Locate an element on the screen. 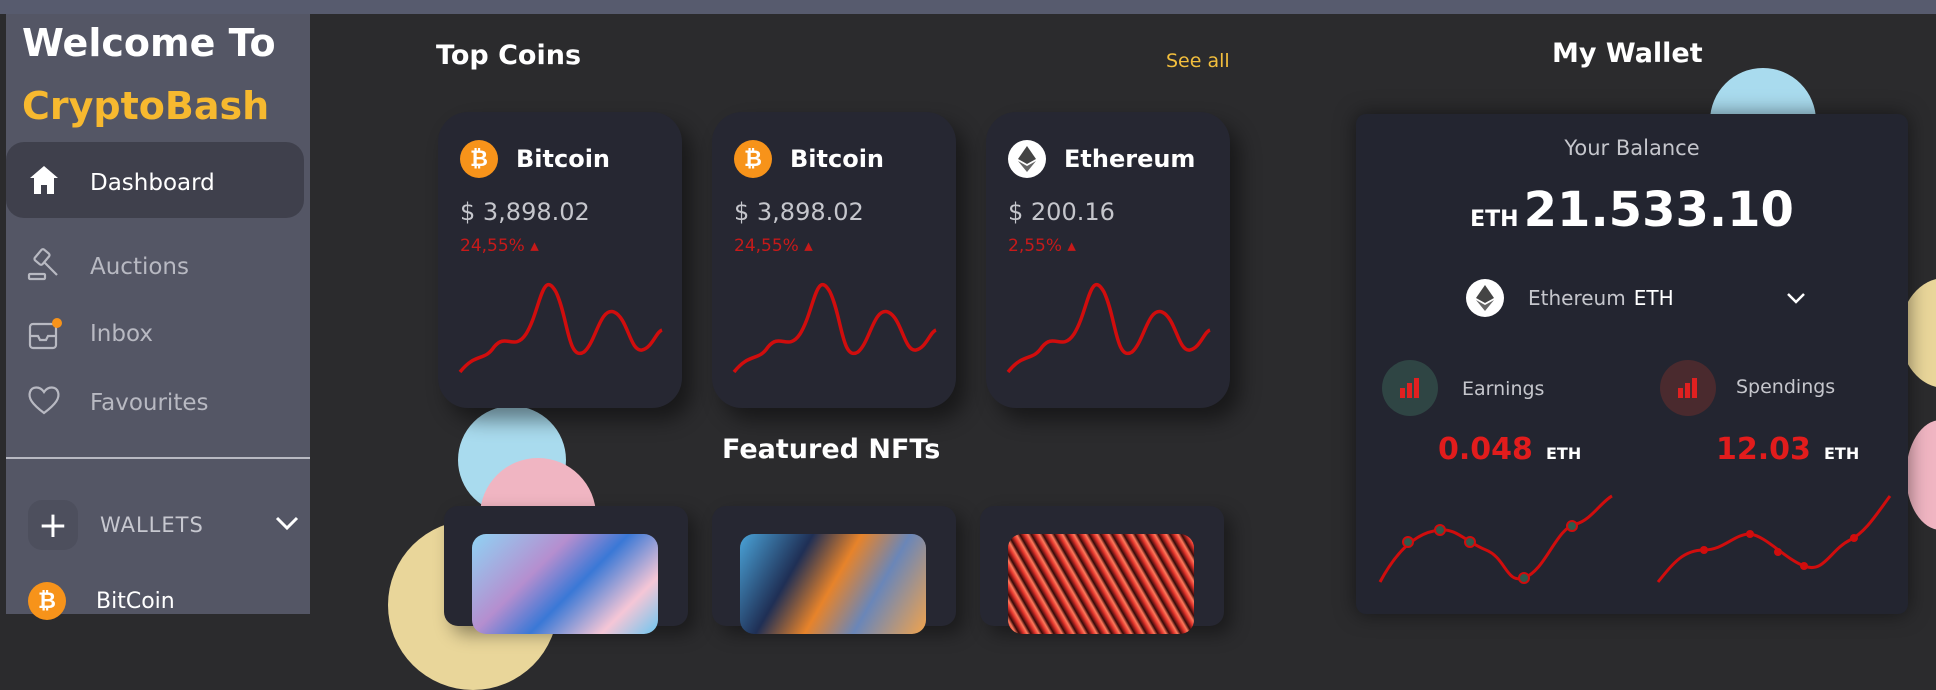 The image size is (1936, 690). sidebar-divider is located at coordinates (158, 458).